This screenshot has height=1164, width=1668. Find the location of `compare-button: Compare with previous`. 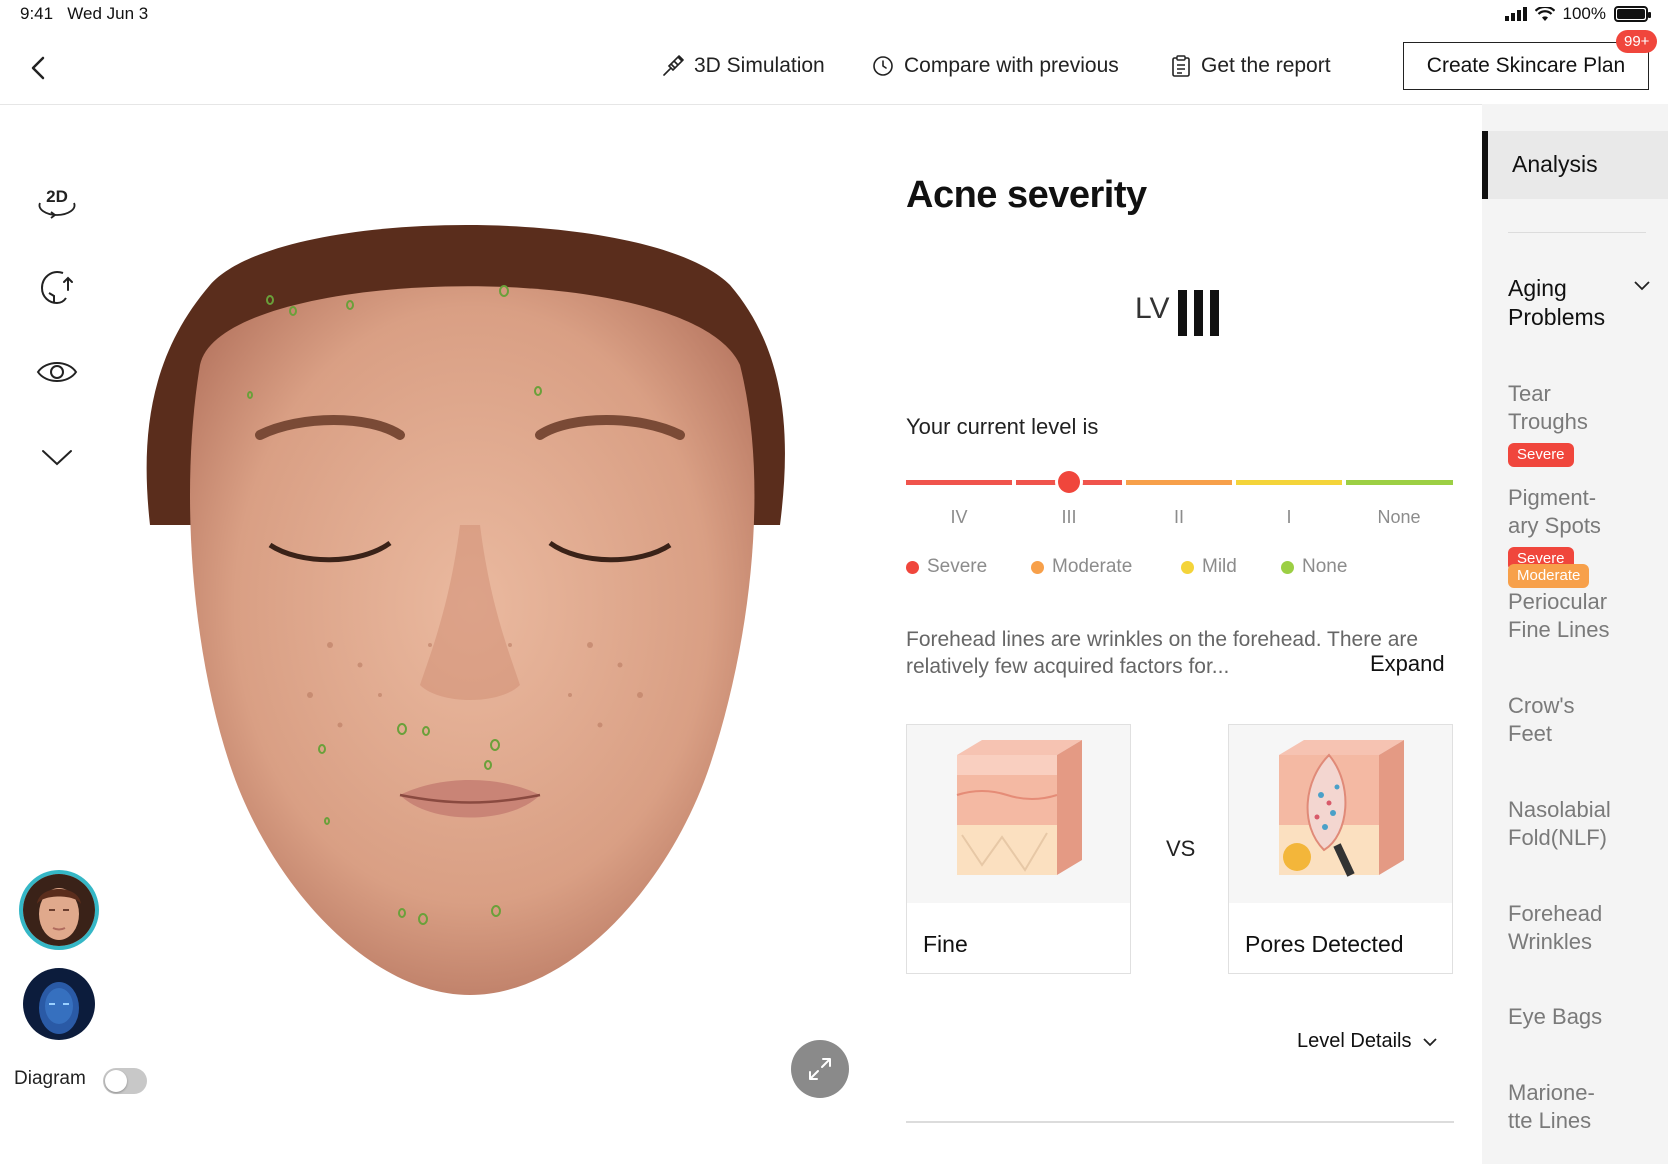

compare-button: Compare with previous is located at coordinates (995, 66).